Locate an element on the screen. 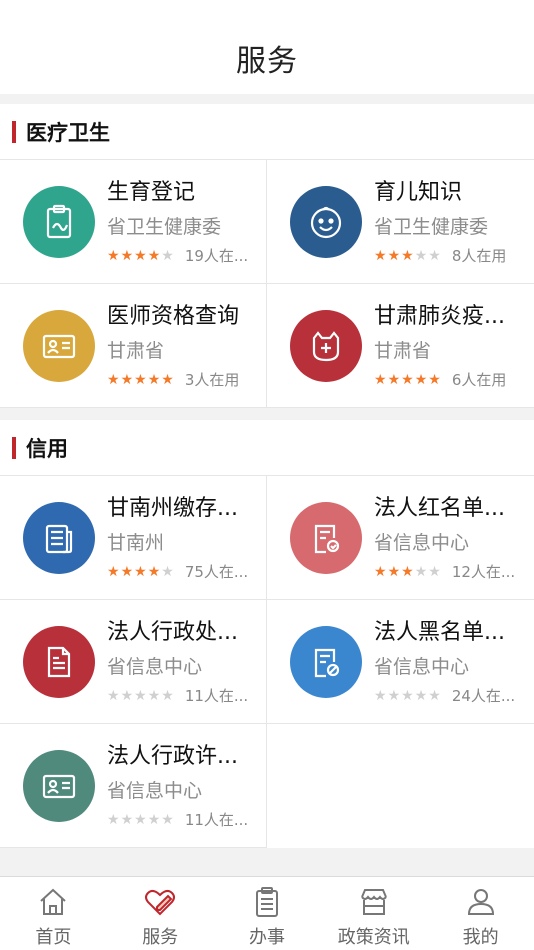 This screenshot has height=950, width=534. usage-count: 6人在用 is located at coordinates (479, 380).